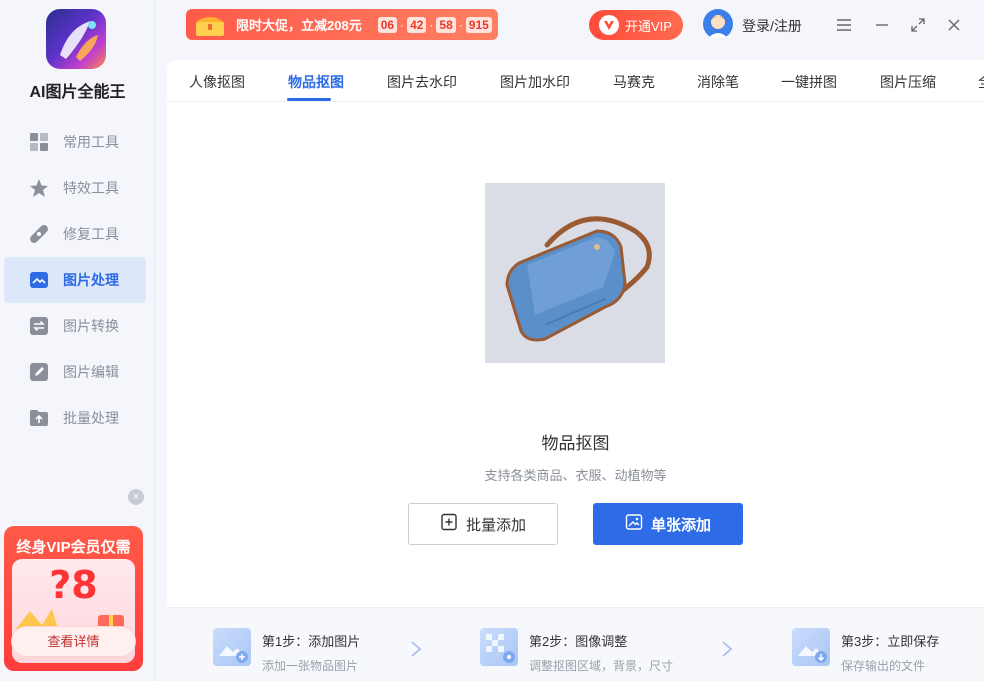  What do you see at coordinates (809, 82) in the screenshot?
I see `tab-collage: 一键拼图` at bounding box center [809, 82].